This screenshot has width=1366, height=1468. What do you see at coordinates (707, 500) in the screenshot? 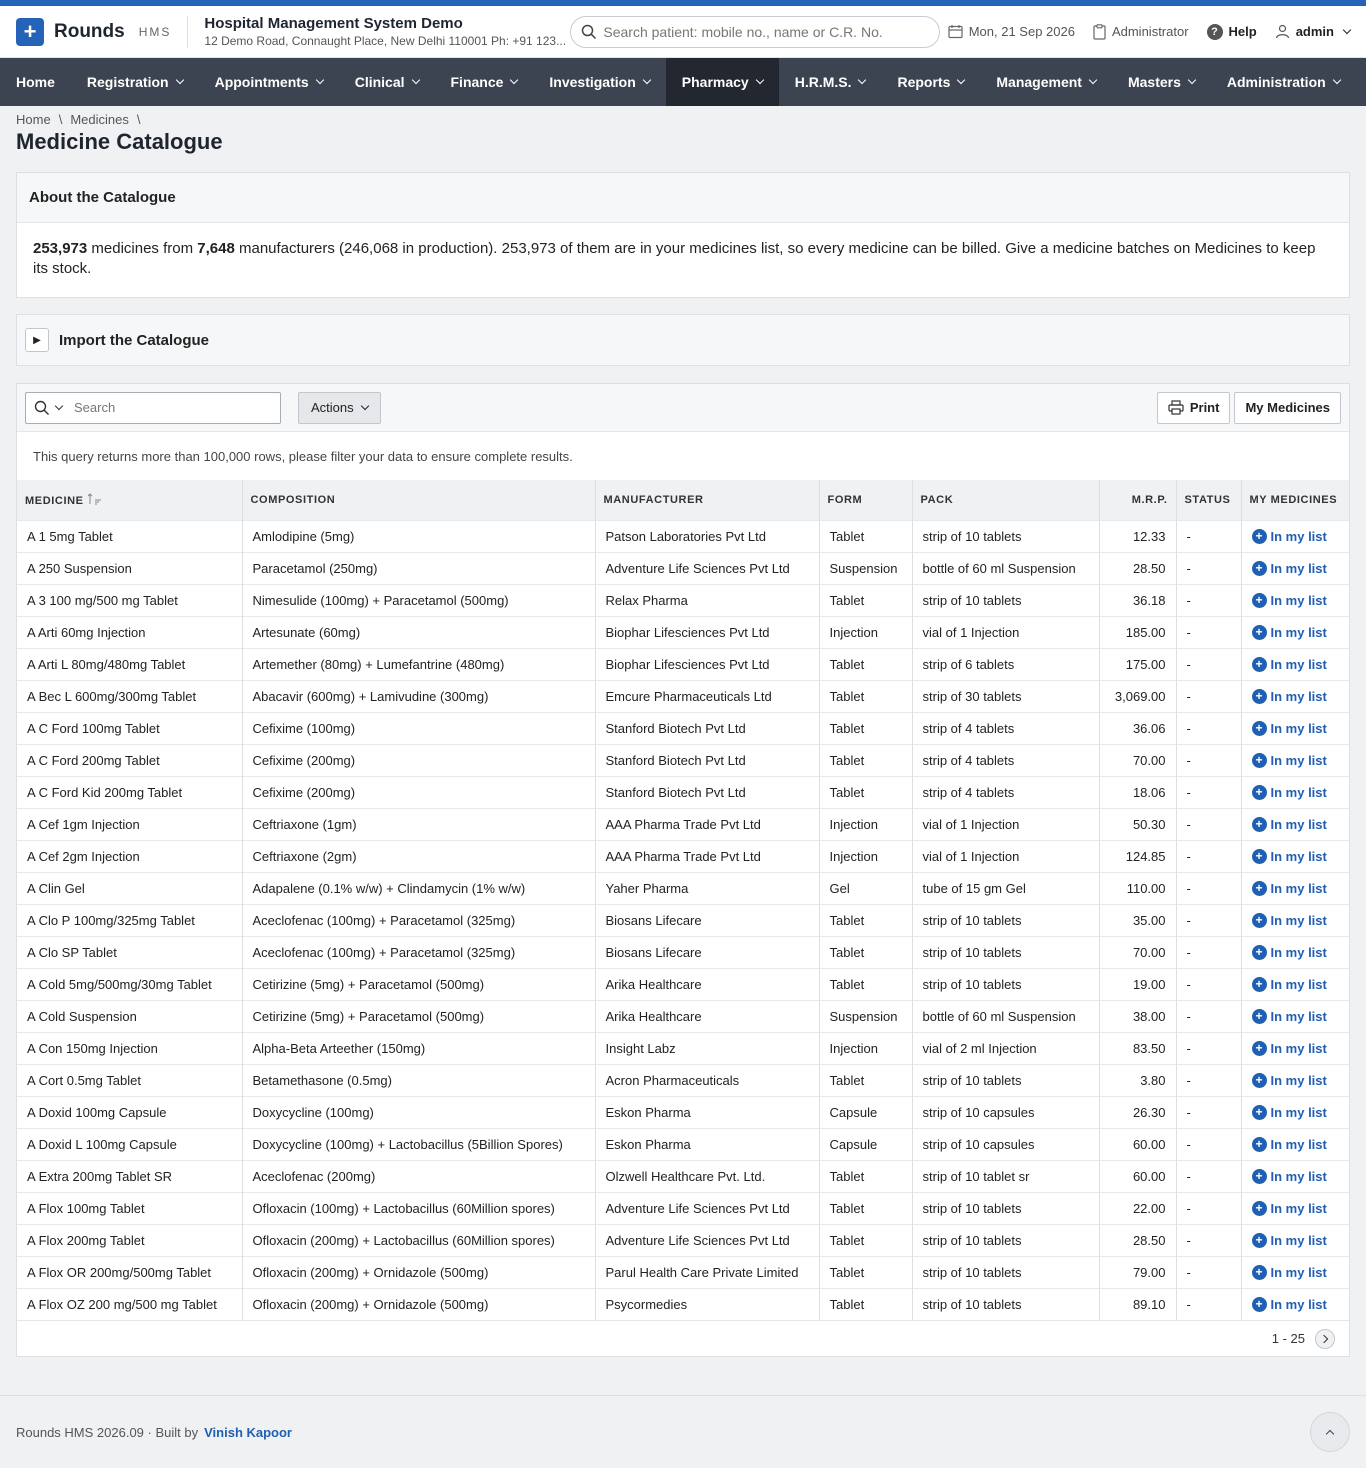
I see `column-header: MANUFACTURER` at bounding box center [707, 500].